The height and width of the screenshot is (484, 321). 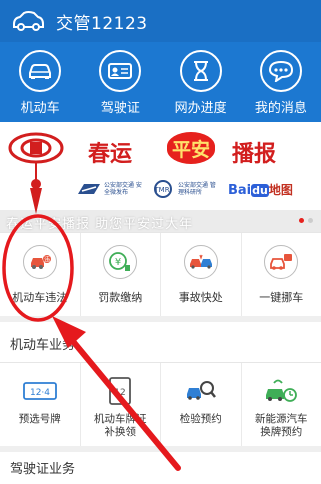 I want to click on section-vehicle-title: 机动车业务, so click(x=43, y=345).